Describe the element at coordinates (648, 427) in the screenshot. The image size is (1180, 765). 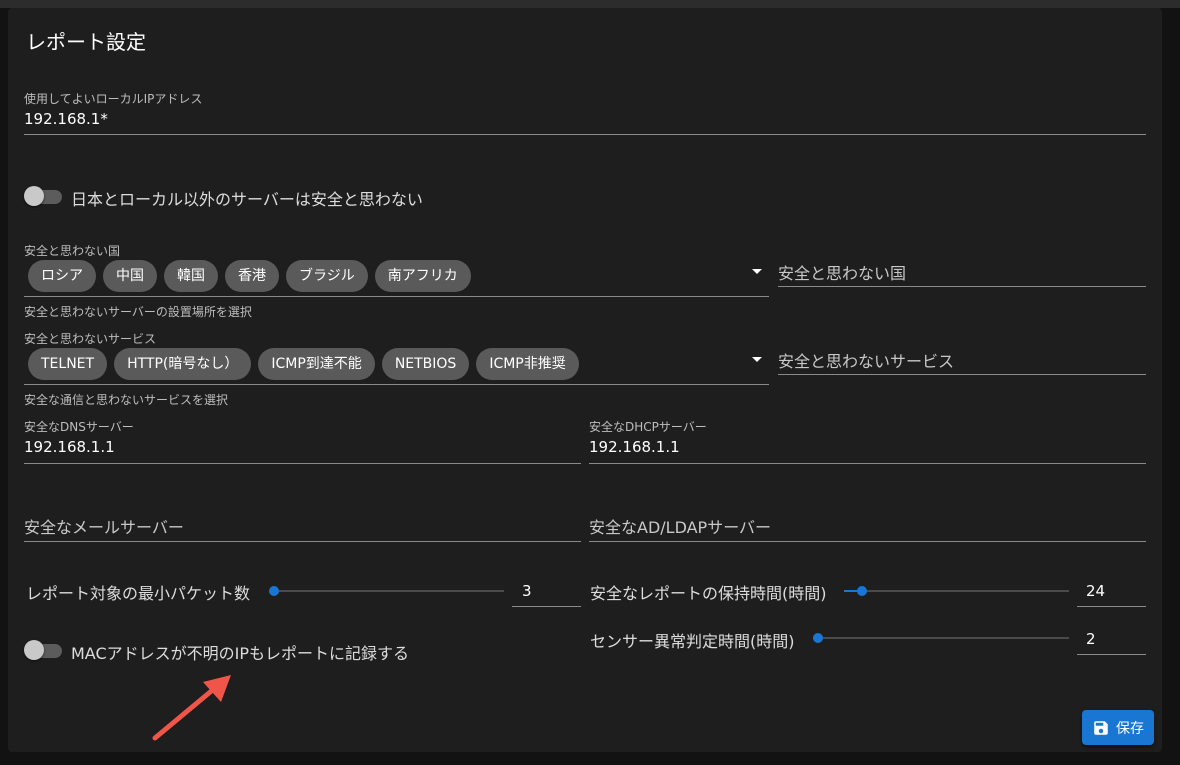
I see `dhcp-label: 安全なDHCPサーバー` at that location.